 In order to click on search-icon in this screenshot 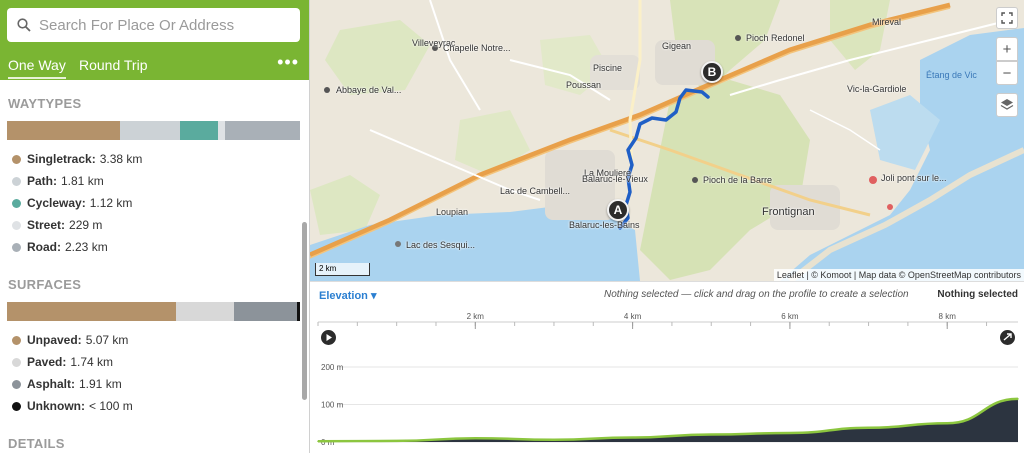, I will do `click(24, 25)`.